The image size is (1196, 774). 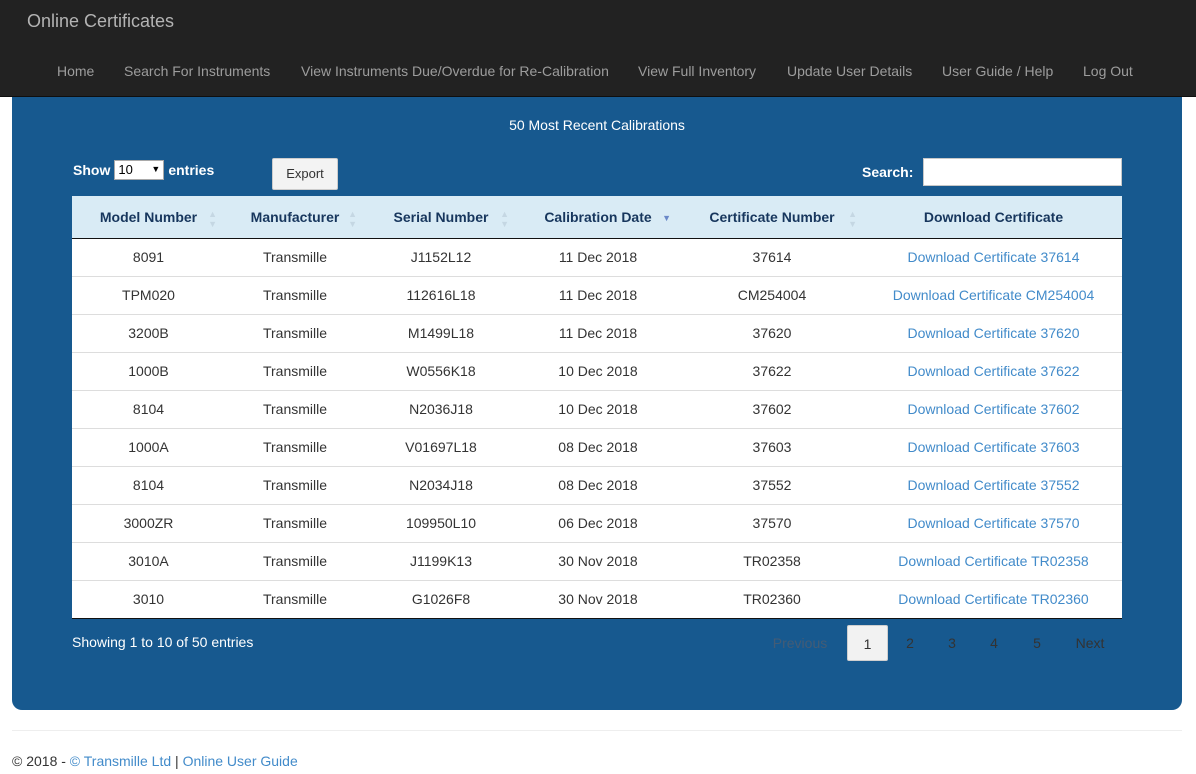 I want to click on nav-search-instruments: Search For Instruments, so click(x=197, y=71).